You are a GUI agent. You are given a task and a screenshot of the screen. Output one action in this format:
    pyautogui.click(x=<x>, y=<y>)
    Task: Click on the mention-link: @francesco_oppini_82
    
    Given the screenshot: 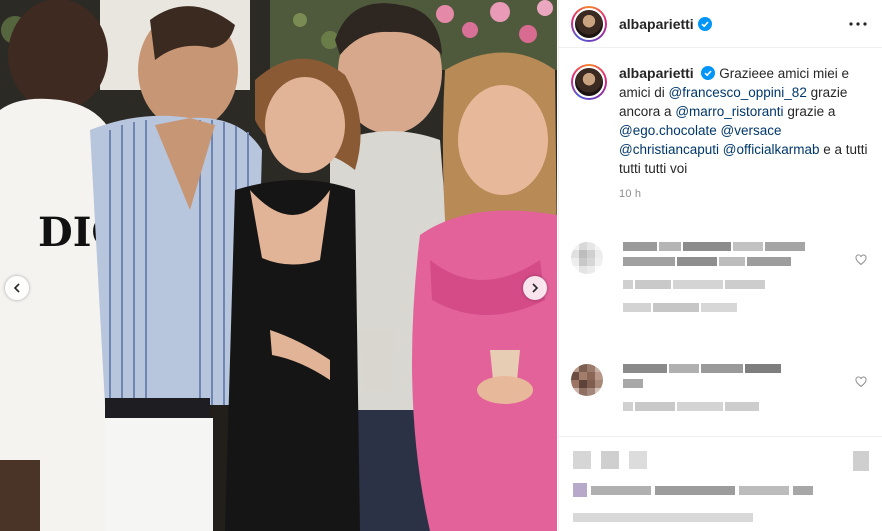 What is the action you would take?
    pyautogui.click(x=738, y=92)
    